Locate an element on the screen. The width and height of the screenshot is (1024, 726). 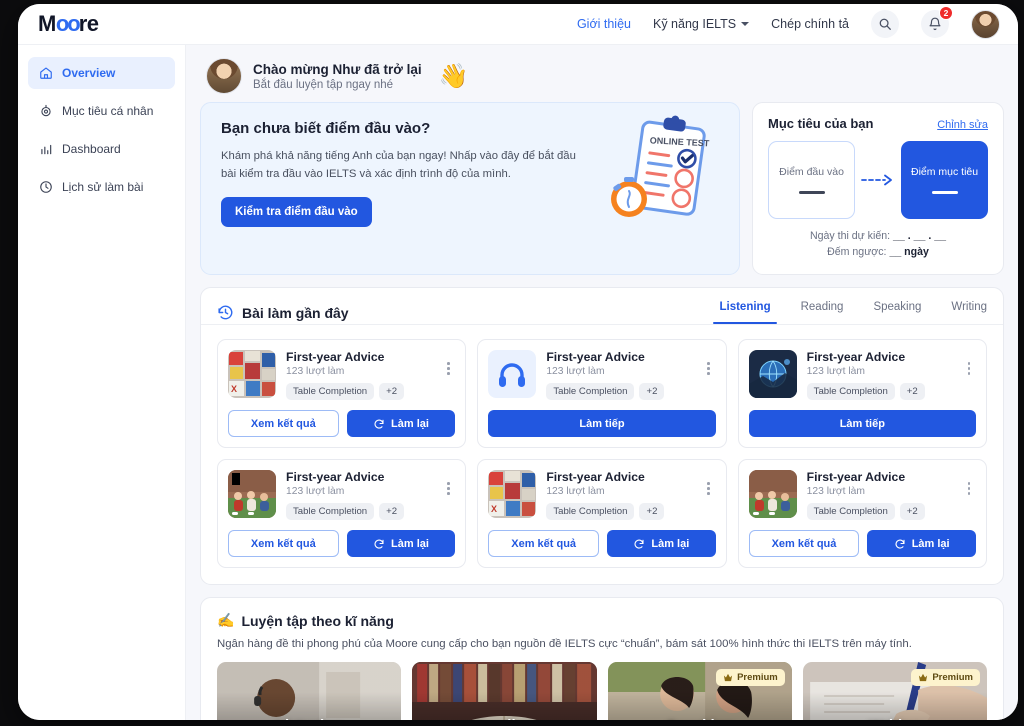
skill-label: Writing is located at coordinates (895, 718).